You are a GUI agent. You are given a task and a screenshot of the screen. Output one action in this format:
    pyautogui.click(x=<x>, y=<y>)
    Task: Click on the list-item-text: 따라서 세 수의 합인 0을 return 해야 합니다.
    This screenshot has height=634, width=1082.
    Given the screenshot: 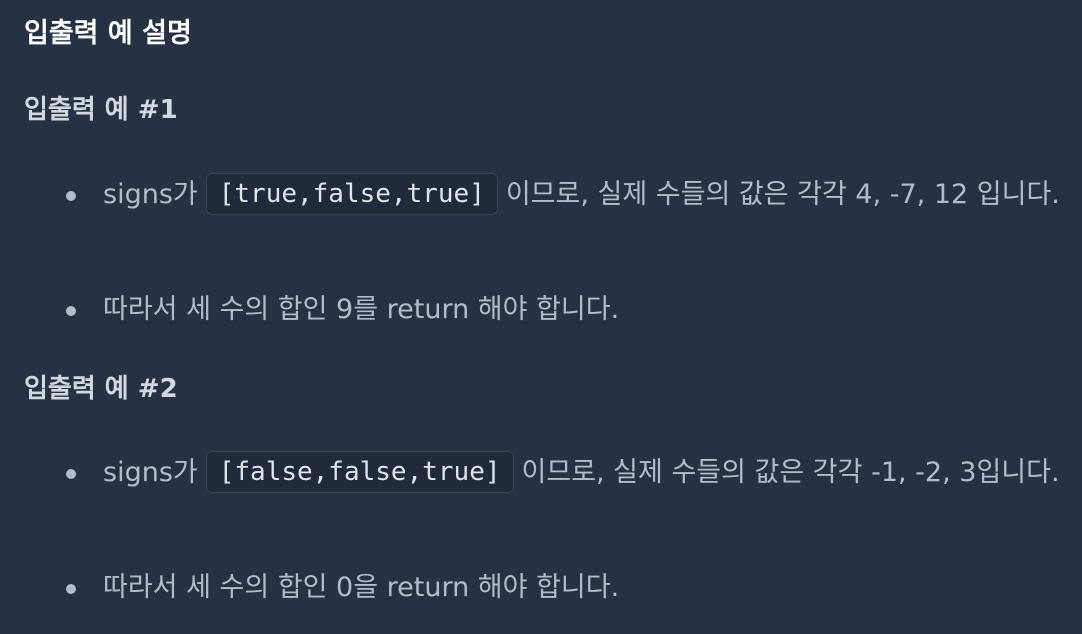 What is the action you would take?
    pyautogui.click(x=361, y=587)
    